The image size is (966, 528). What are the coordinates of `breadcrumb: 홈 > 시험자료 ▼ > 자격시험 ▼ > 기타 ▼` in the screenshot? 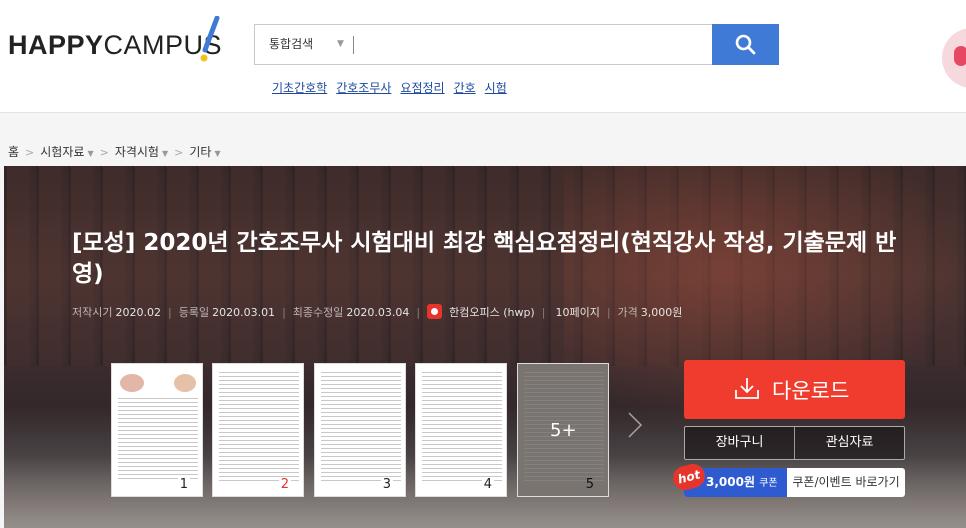 It's located at (114, 151).